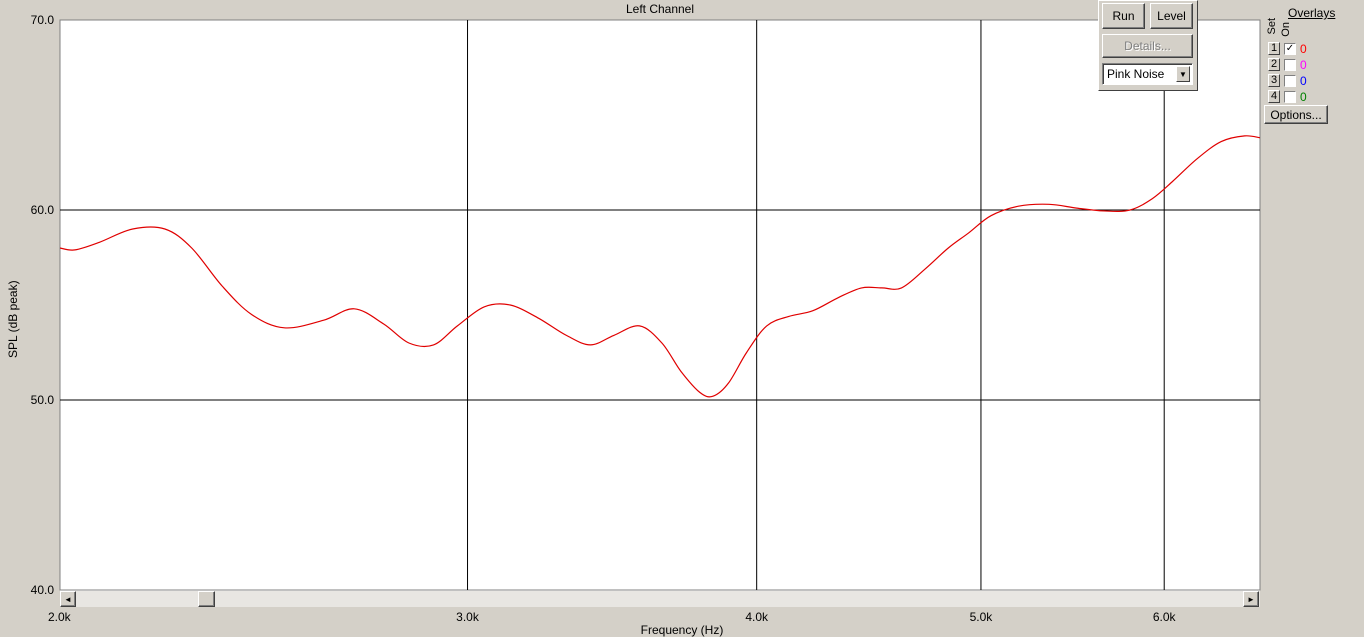 The height and width of the screenshot is (637, 1364). Describe the element at coordinates (1123, 16) in the screenshot. I see `run-button: Run` at that location.